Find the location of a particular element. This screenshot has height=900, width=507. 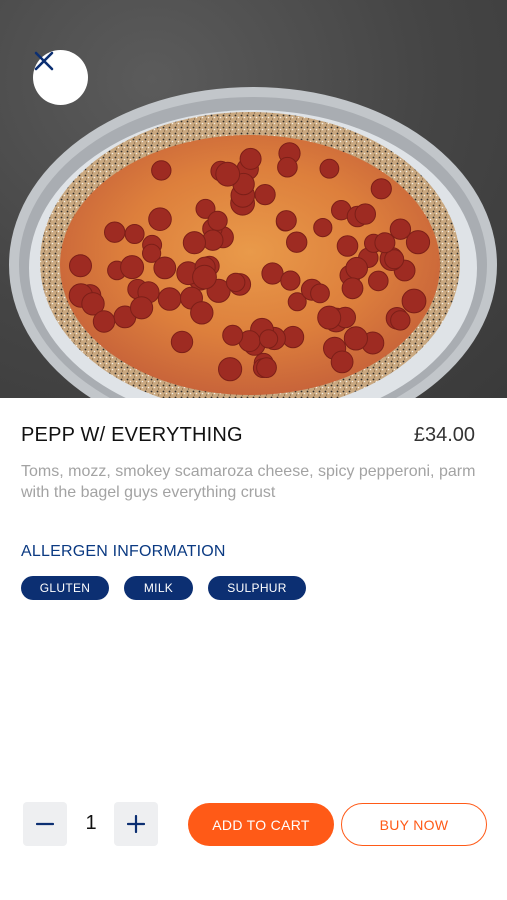

buy-now-button: BUY NOW is located at coordinates (414, 824).